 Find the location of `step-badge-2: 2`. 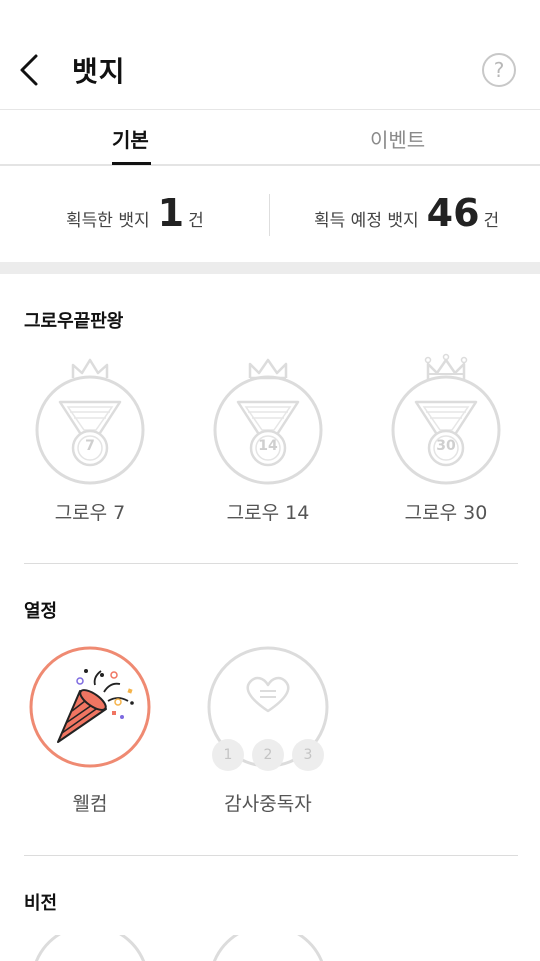

step-badge-2: 2 is located at coordinates (268, 755).